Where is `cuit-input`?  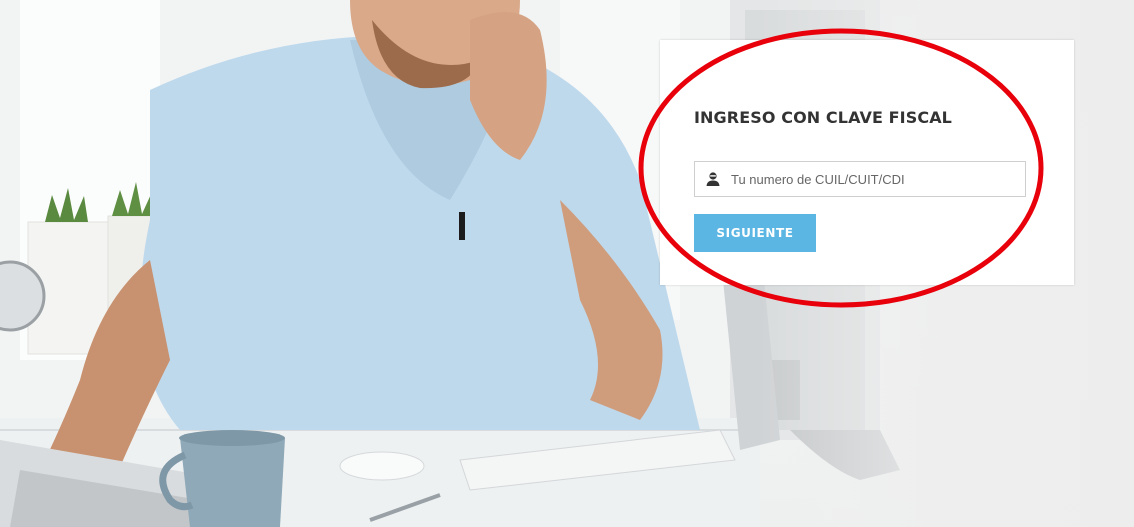
cuit-input is located at coordinates (871, 179).